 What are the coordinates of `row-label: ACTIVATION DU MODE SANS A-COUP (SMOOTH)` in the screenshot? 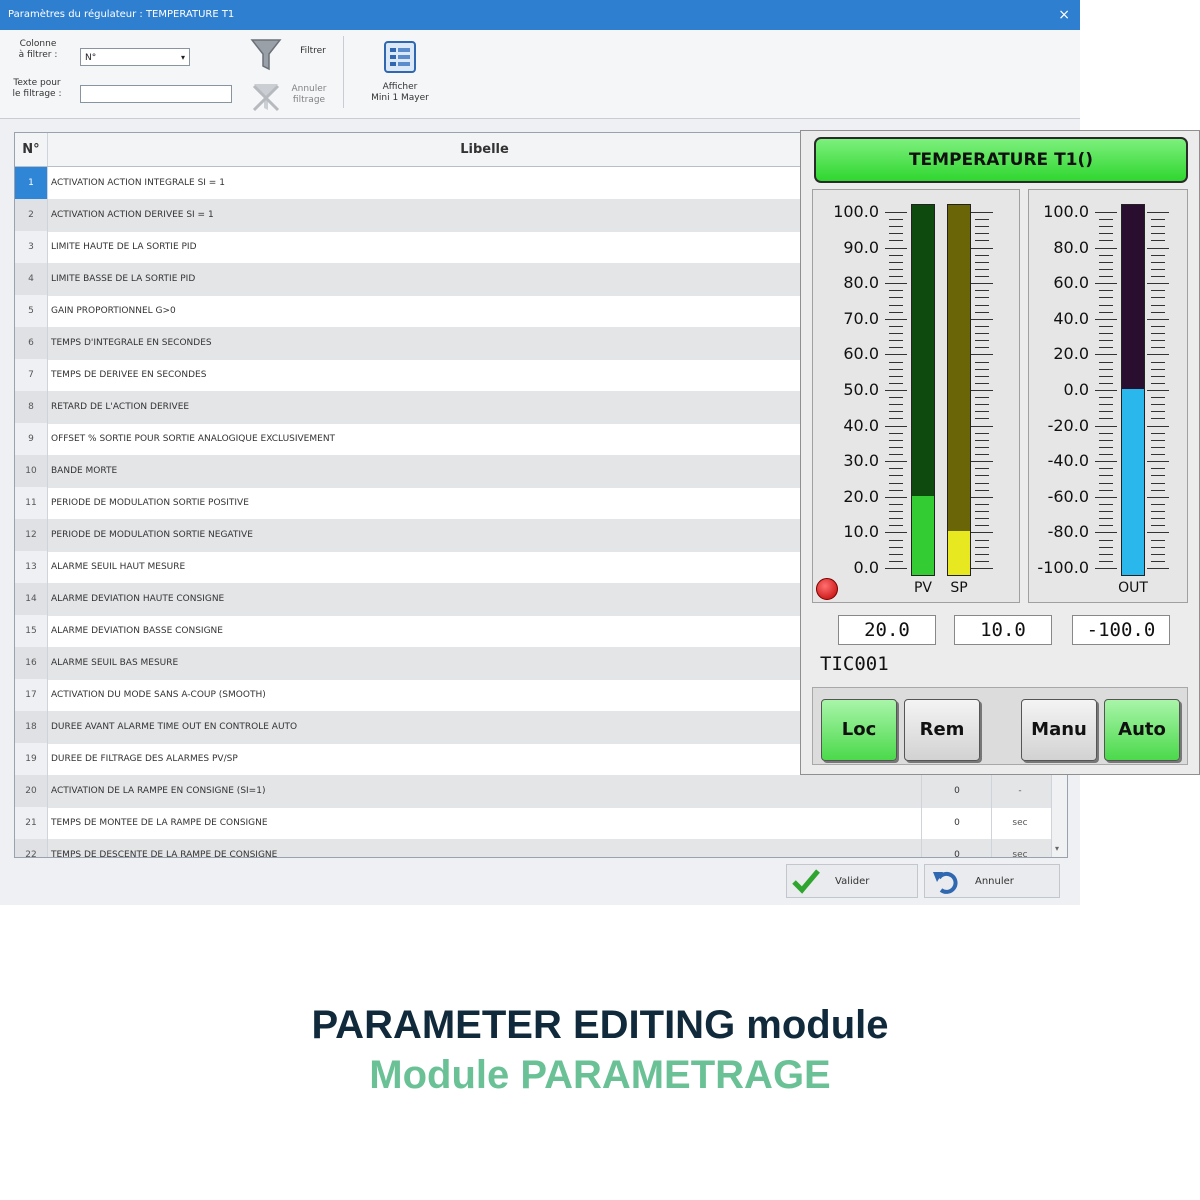 It's located at (158, 695).